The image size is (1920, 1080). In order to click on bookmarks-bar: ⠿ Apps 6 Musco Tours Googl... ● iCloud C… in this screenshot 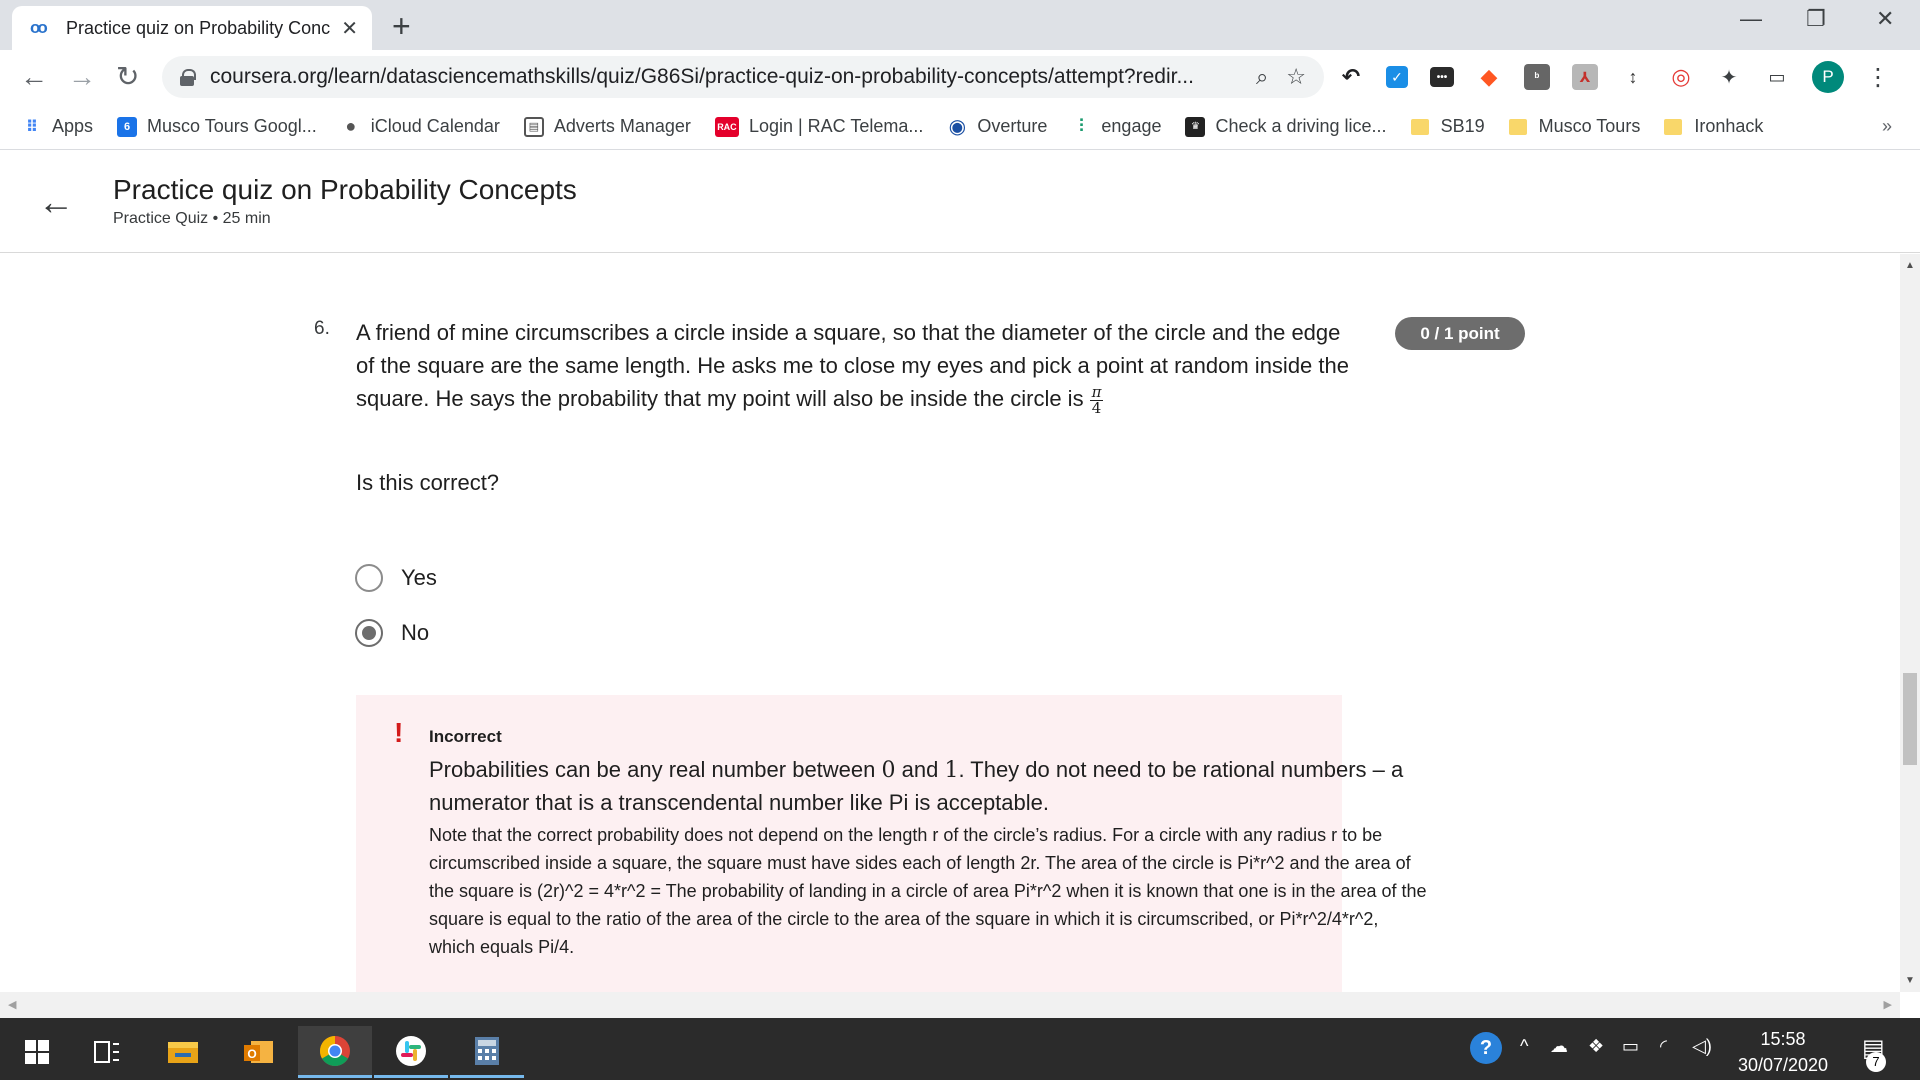, I will do `click(960, 127)`.